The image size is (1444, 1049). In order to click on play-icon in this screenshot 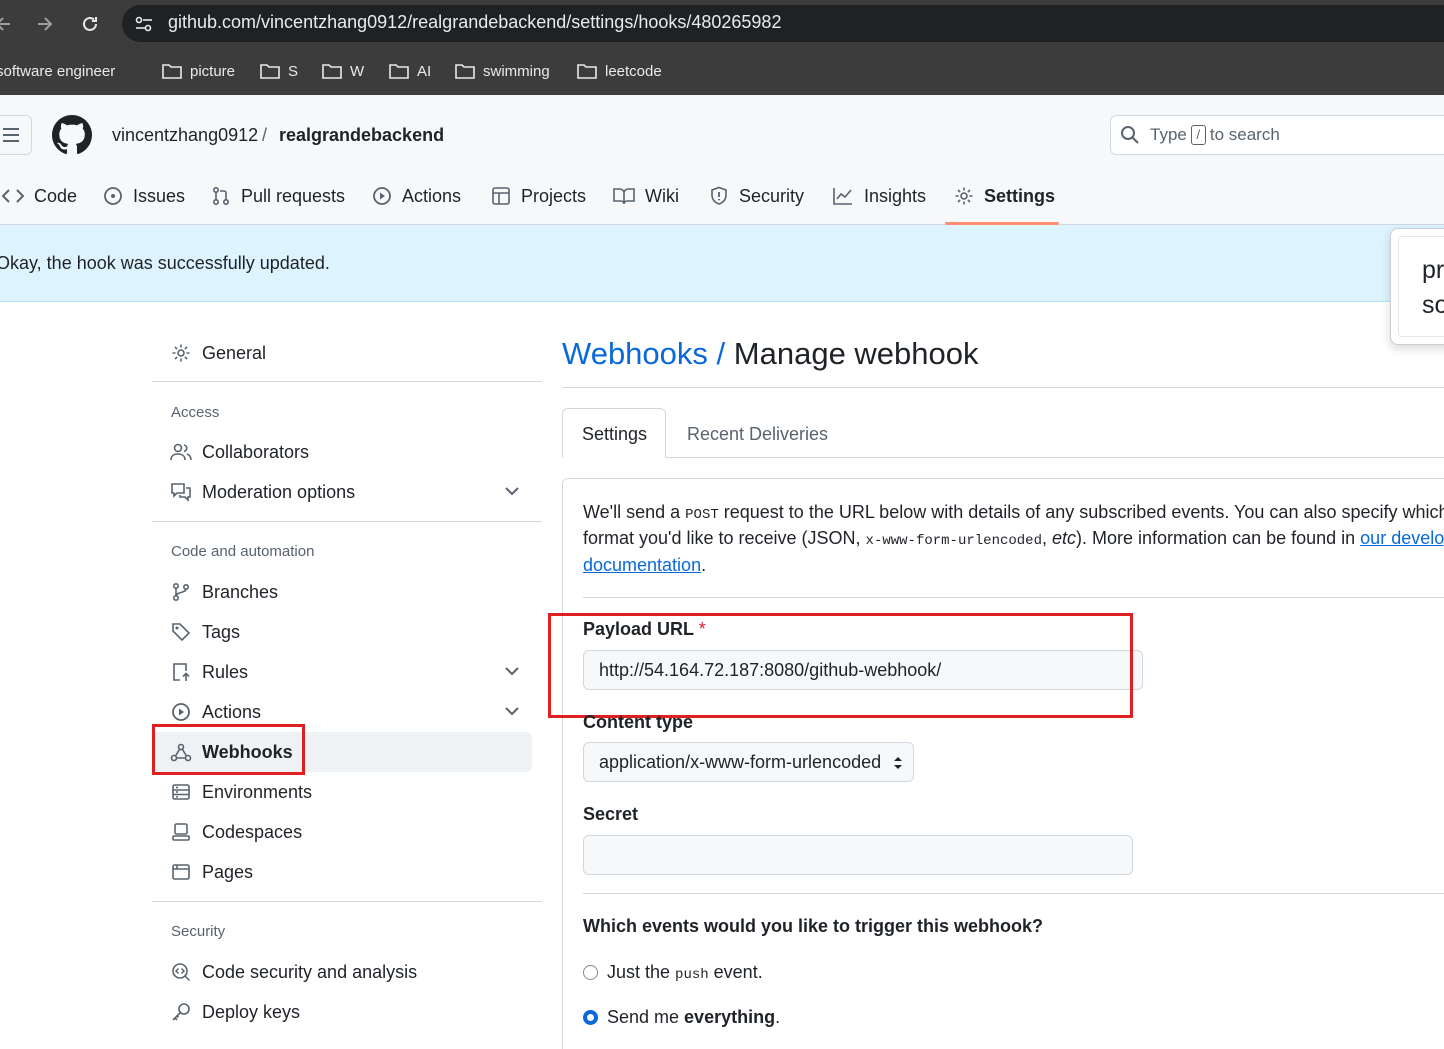, I will do `click(382, 196)`.